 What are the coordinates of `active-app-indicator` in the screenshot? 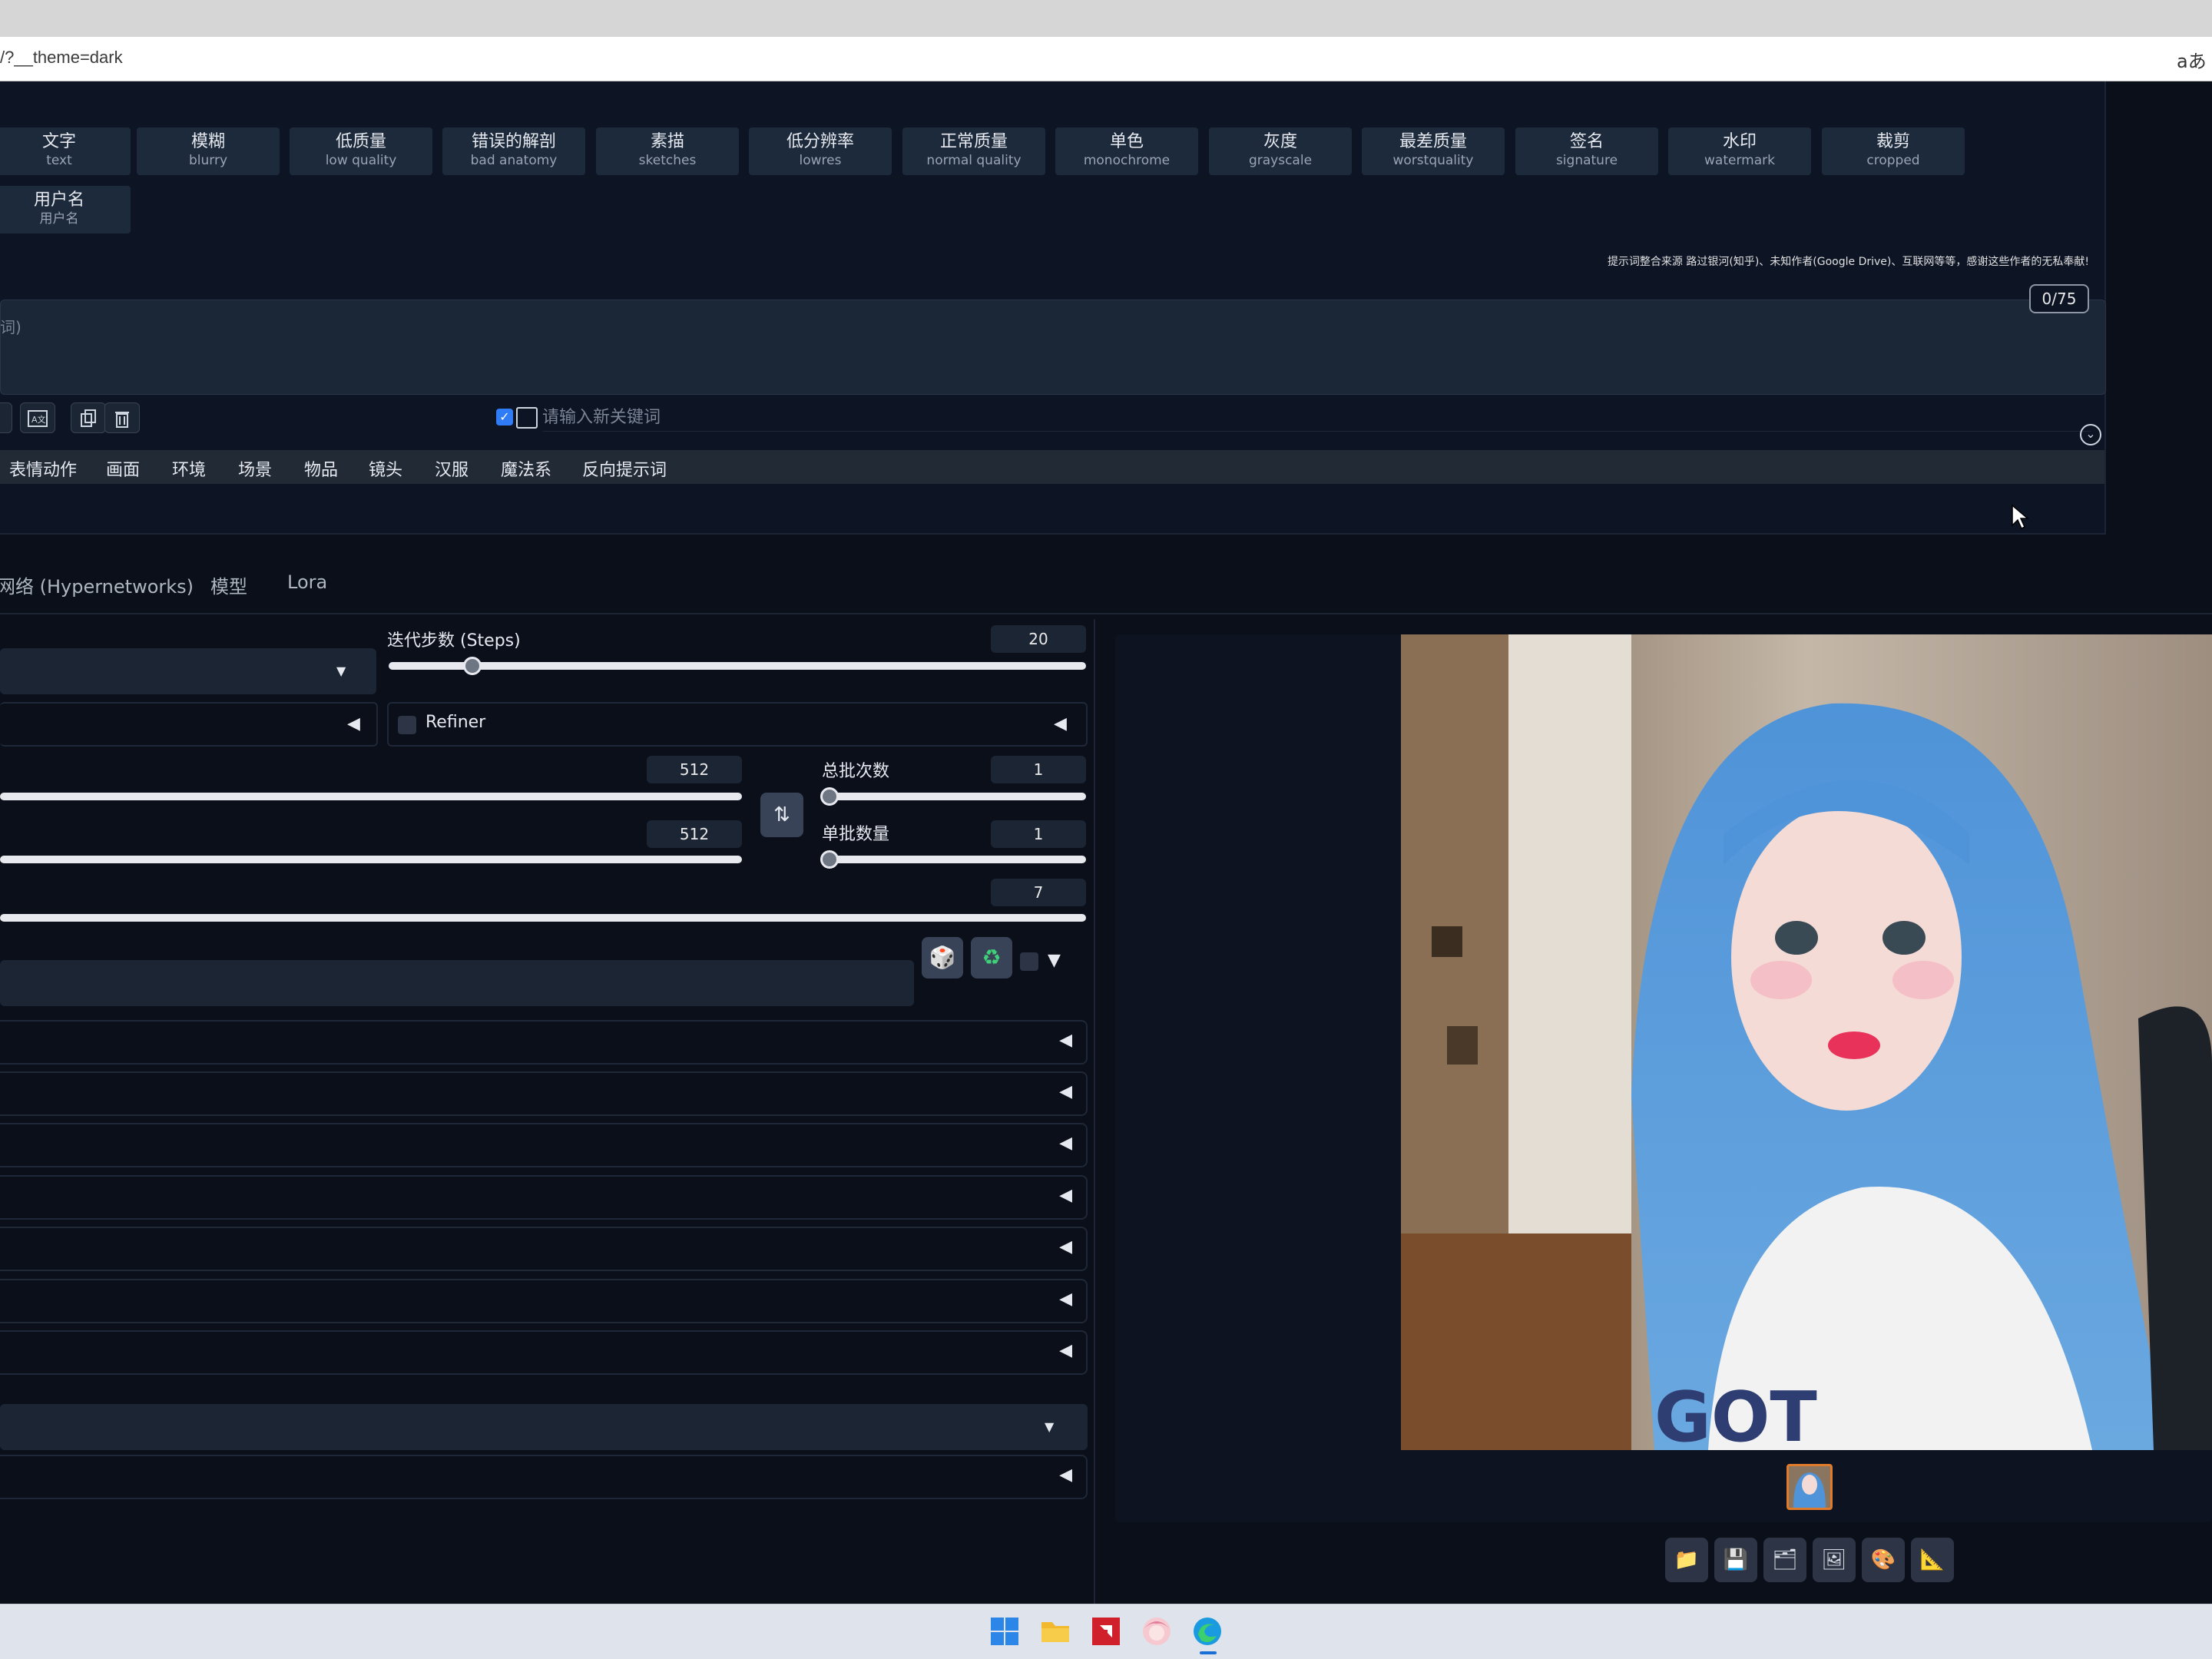 It's located at (1209, 1652).